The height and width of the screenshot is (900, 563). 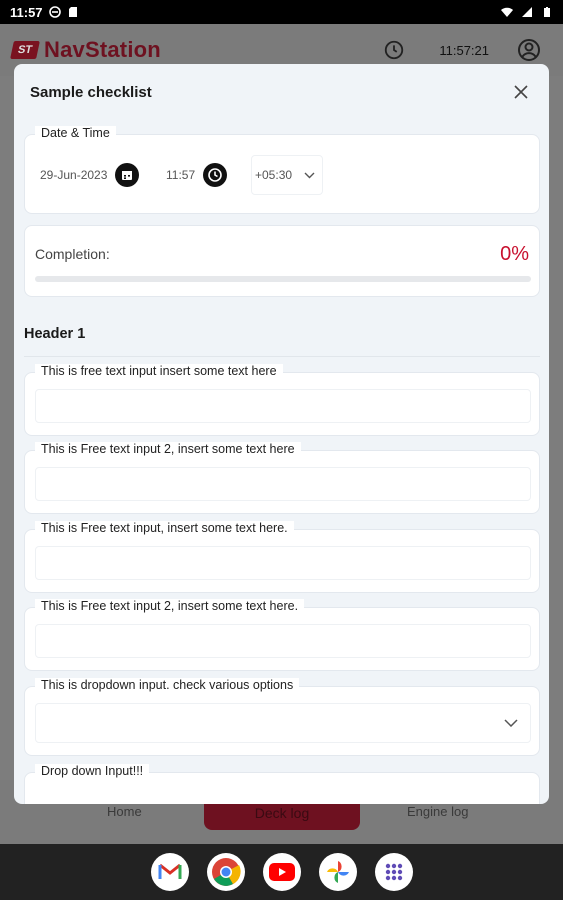 What do you see at coordinates (274, 175) in the screenshot?
I see `timezone-value: +05:30` at bounding box center [274, 175].